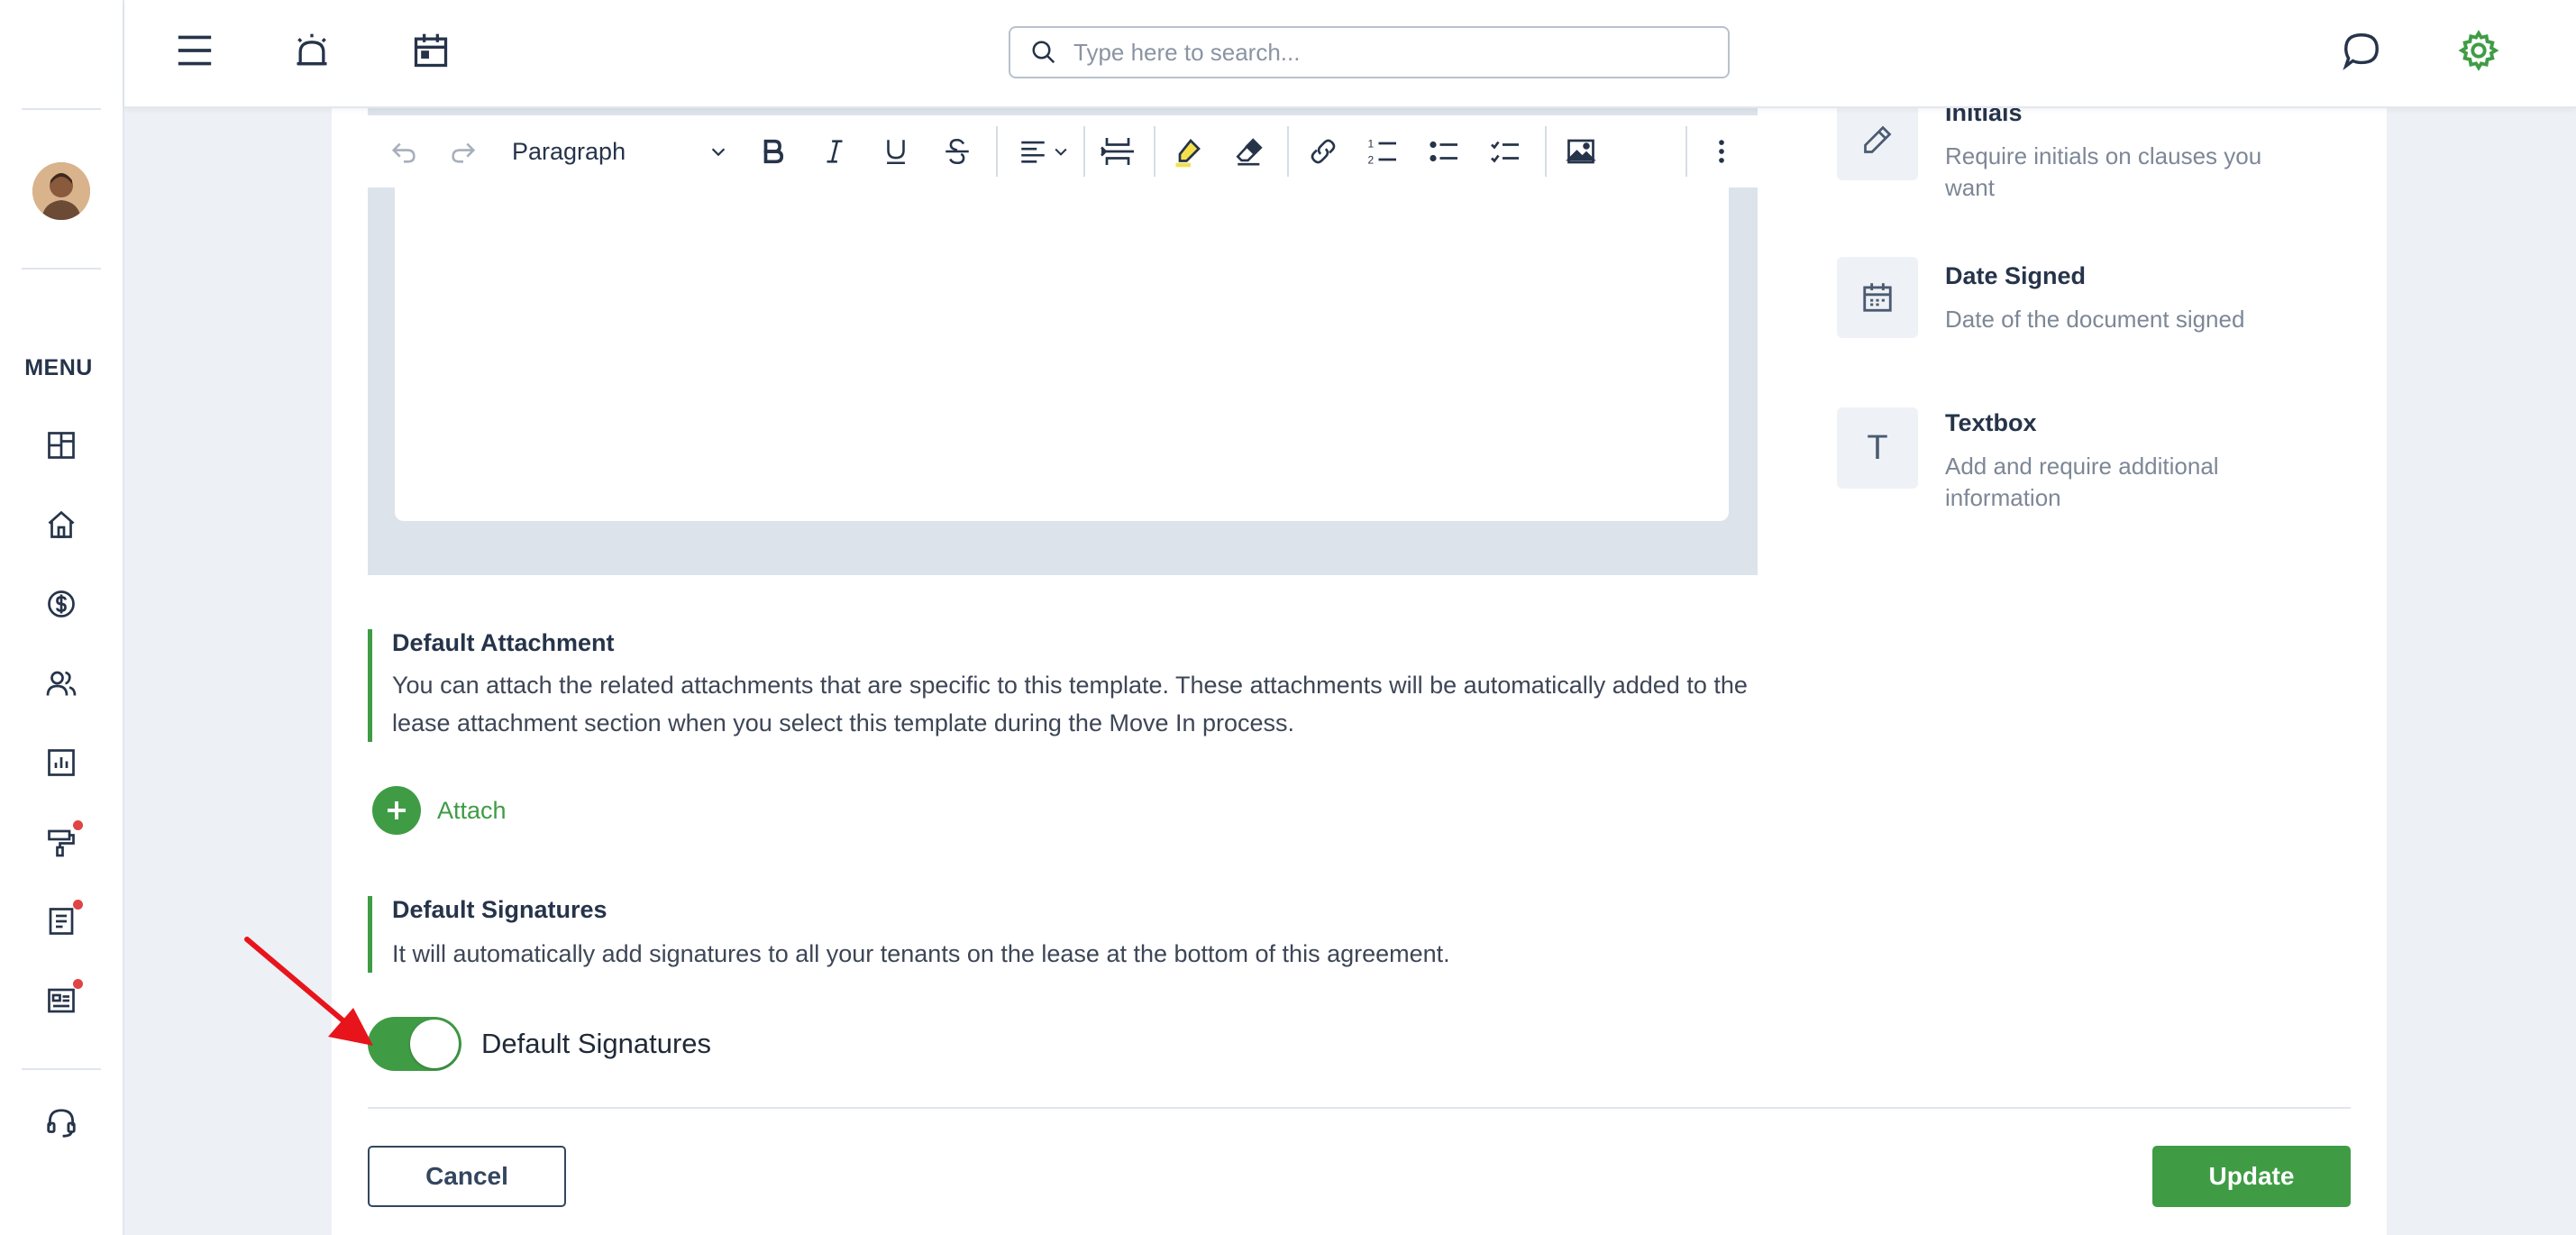  I want to click on reports-icon, so click(61, 762).